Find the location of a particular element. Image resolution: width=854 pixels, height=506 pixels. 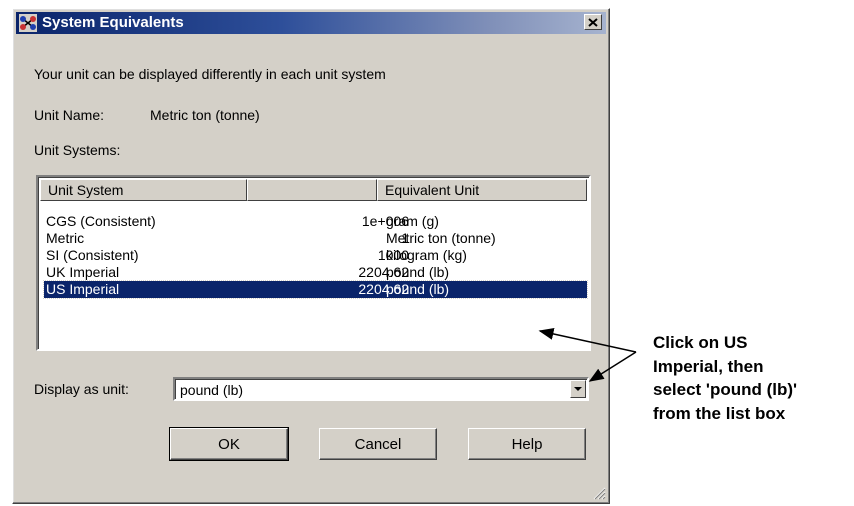

arrow-to-us-imperial is located at coordinates (587, 340).